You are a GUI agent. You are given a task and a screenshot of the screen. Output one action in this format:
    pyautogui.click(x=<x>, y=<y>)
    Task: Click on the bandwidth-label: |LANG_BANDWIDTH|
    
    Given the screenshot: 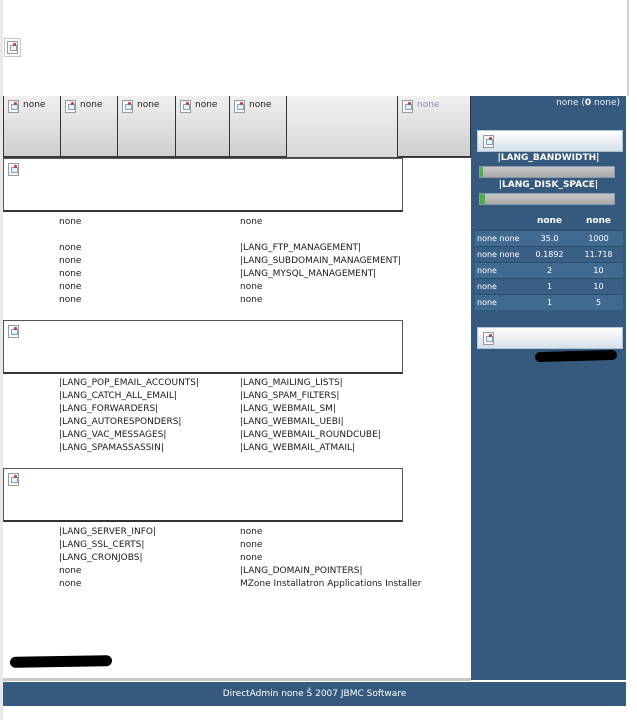 What is the action you would take?
    pyautogui.click(x=548, y=158)
    